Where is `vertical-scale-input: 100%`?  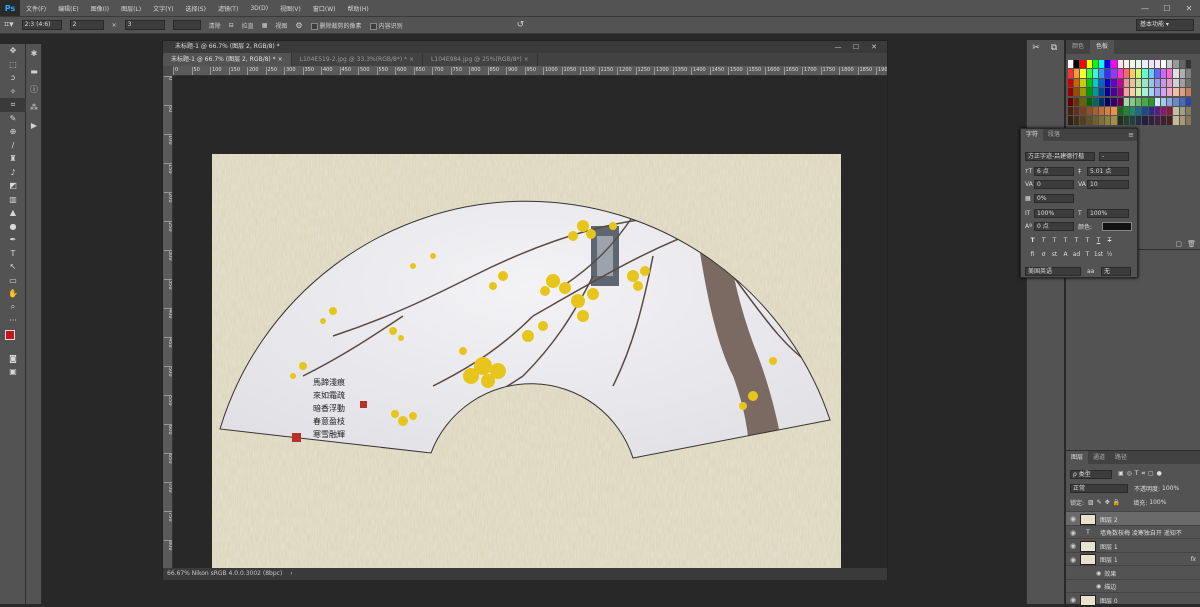
vertical-scale-input: 100% is located at coordinates (1054, 213).